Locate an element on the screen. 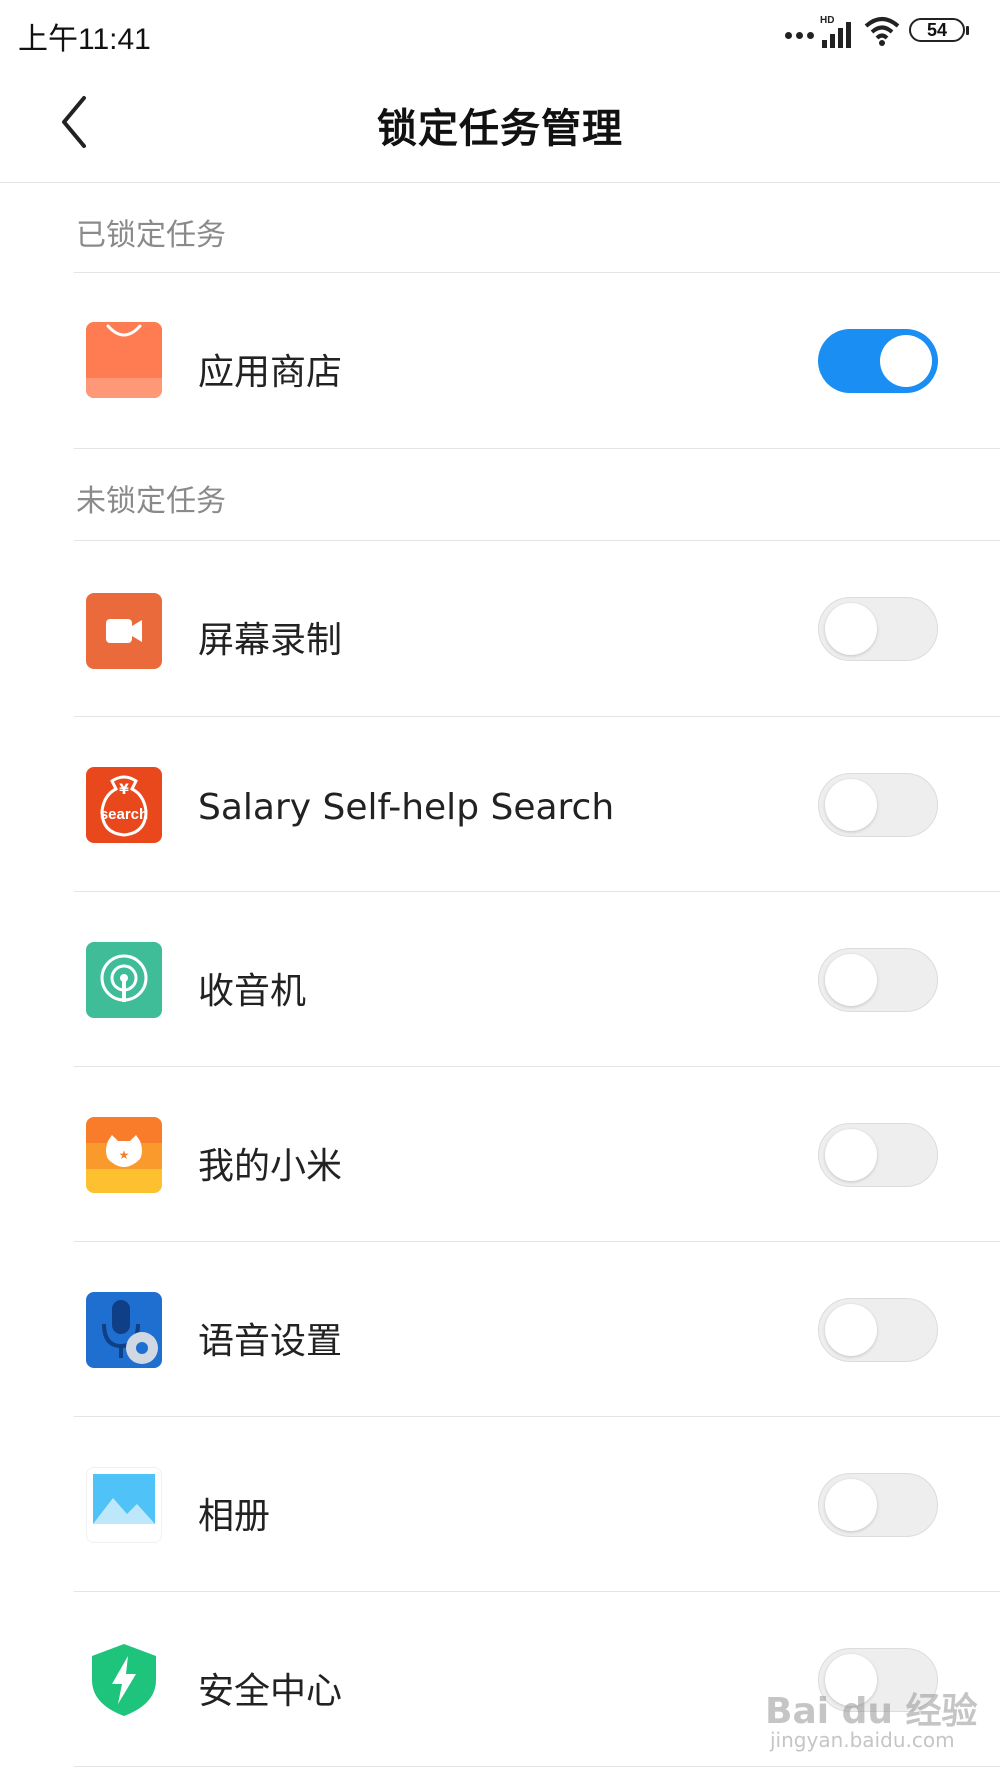  lock-toggle-radio is located at coordinates (878, 980).